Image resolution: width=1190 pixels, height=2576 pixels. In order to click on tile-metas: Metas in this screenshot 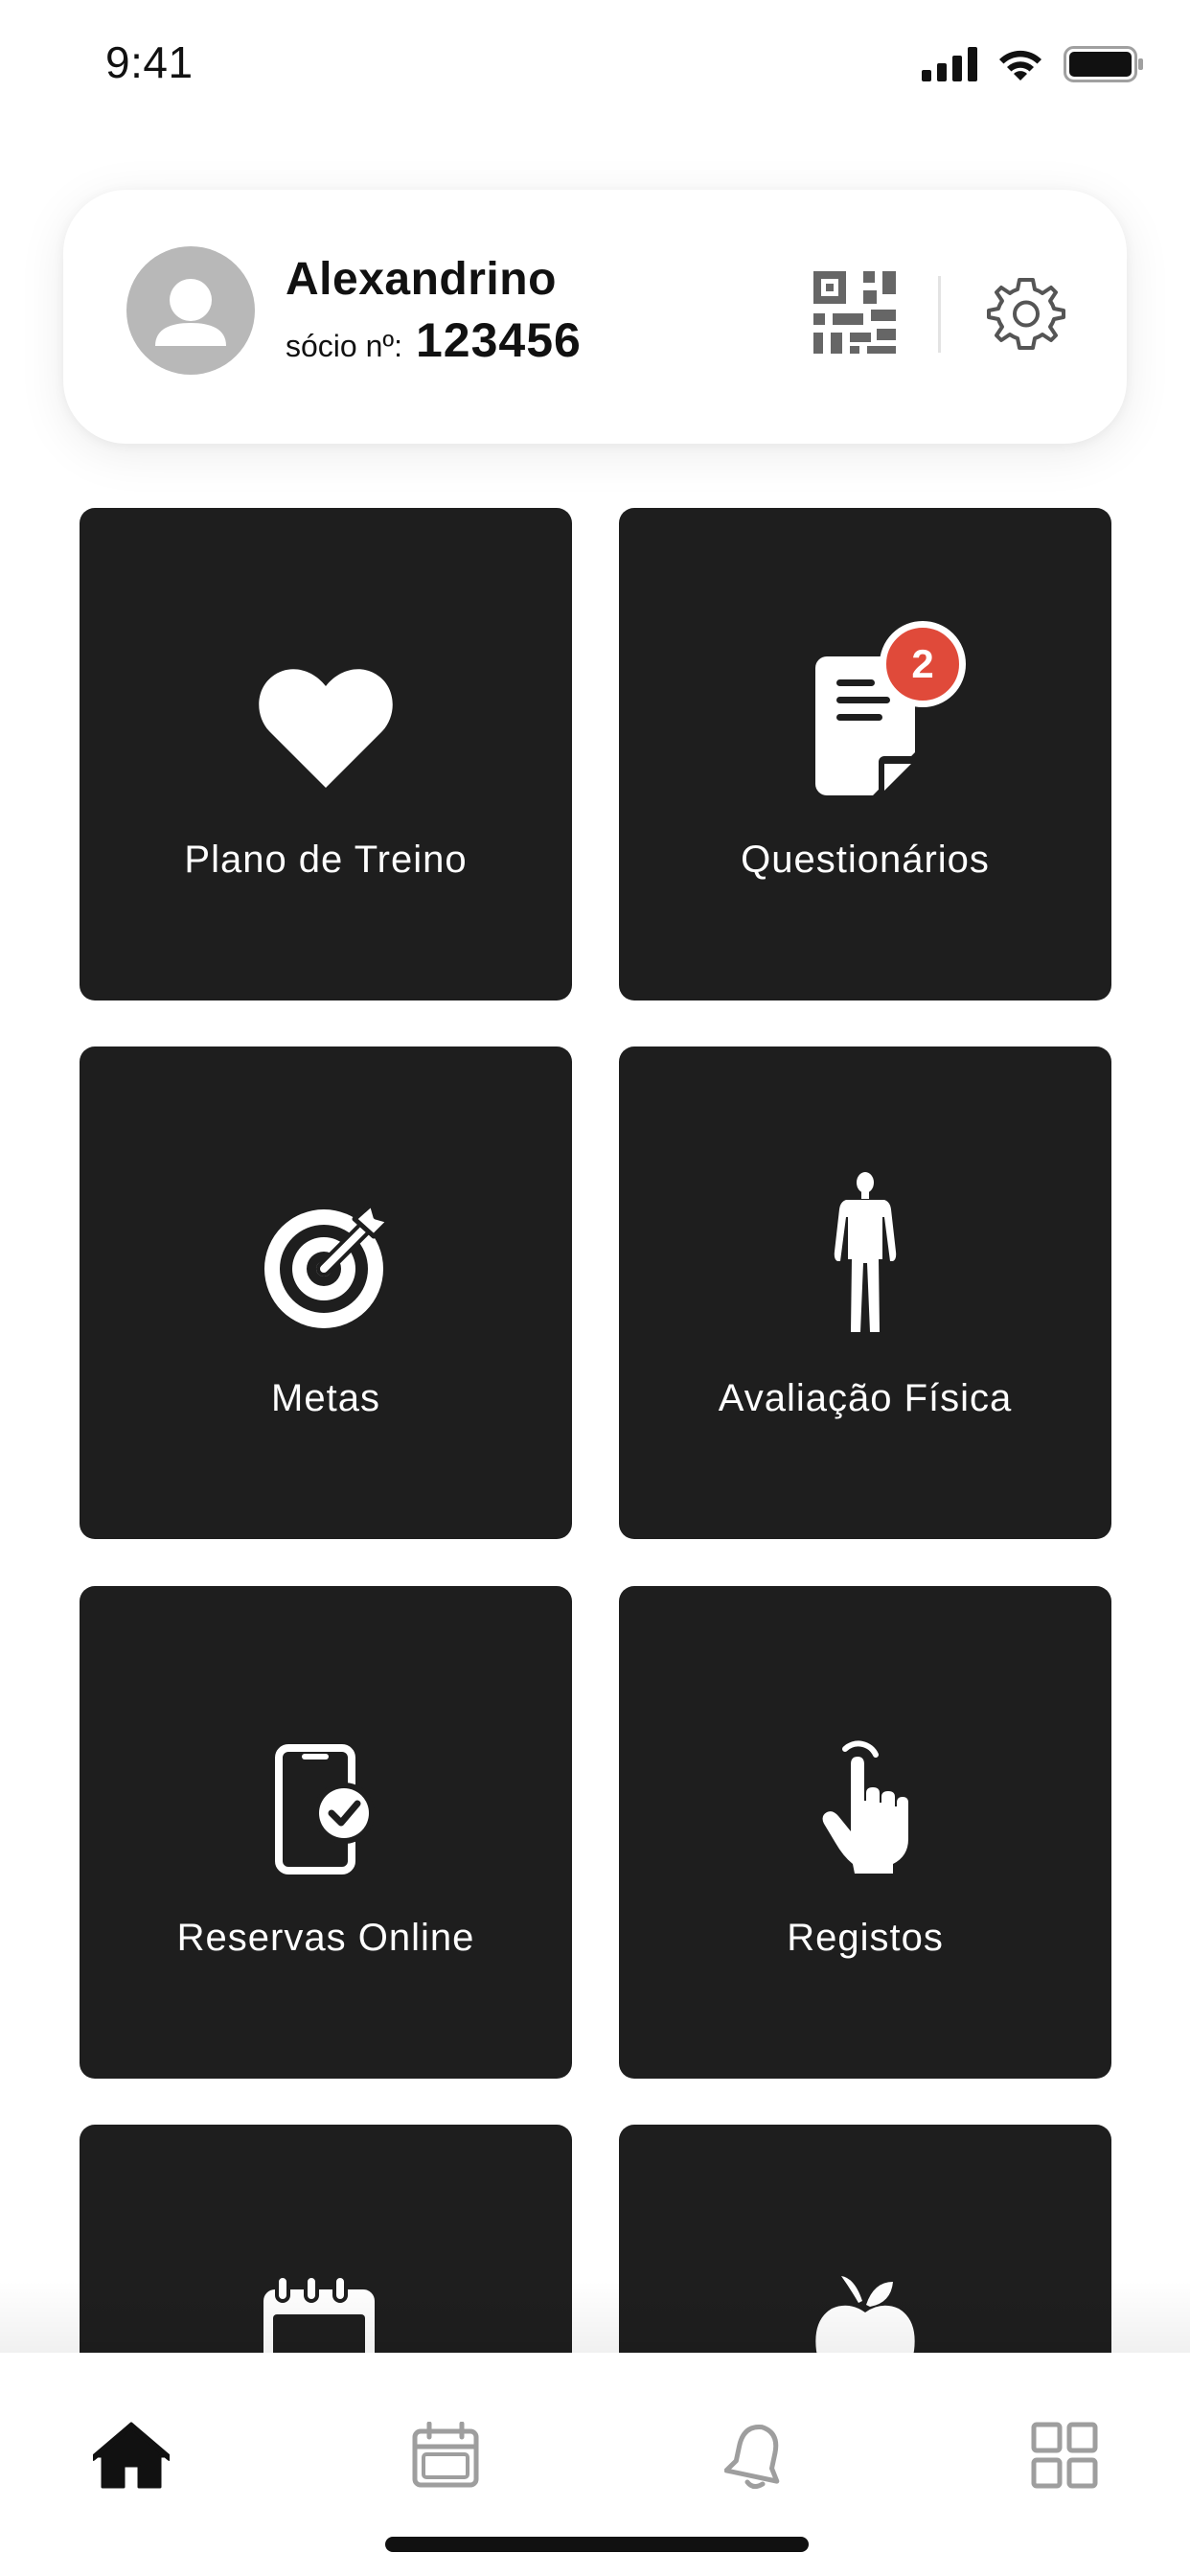, I will do `click(326, 1292)`.